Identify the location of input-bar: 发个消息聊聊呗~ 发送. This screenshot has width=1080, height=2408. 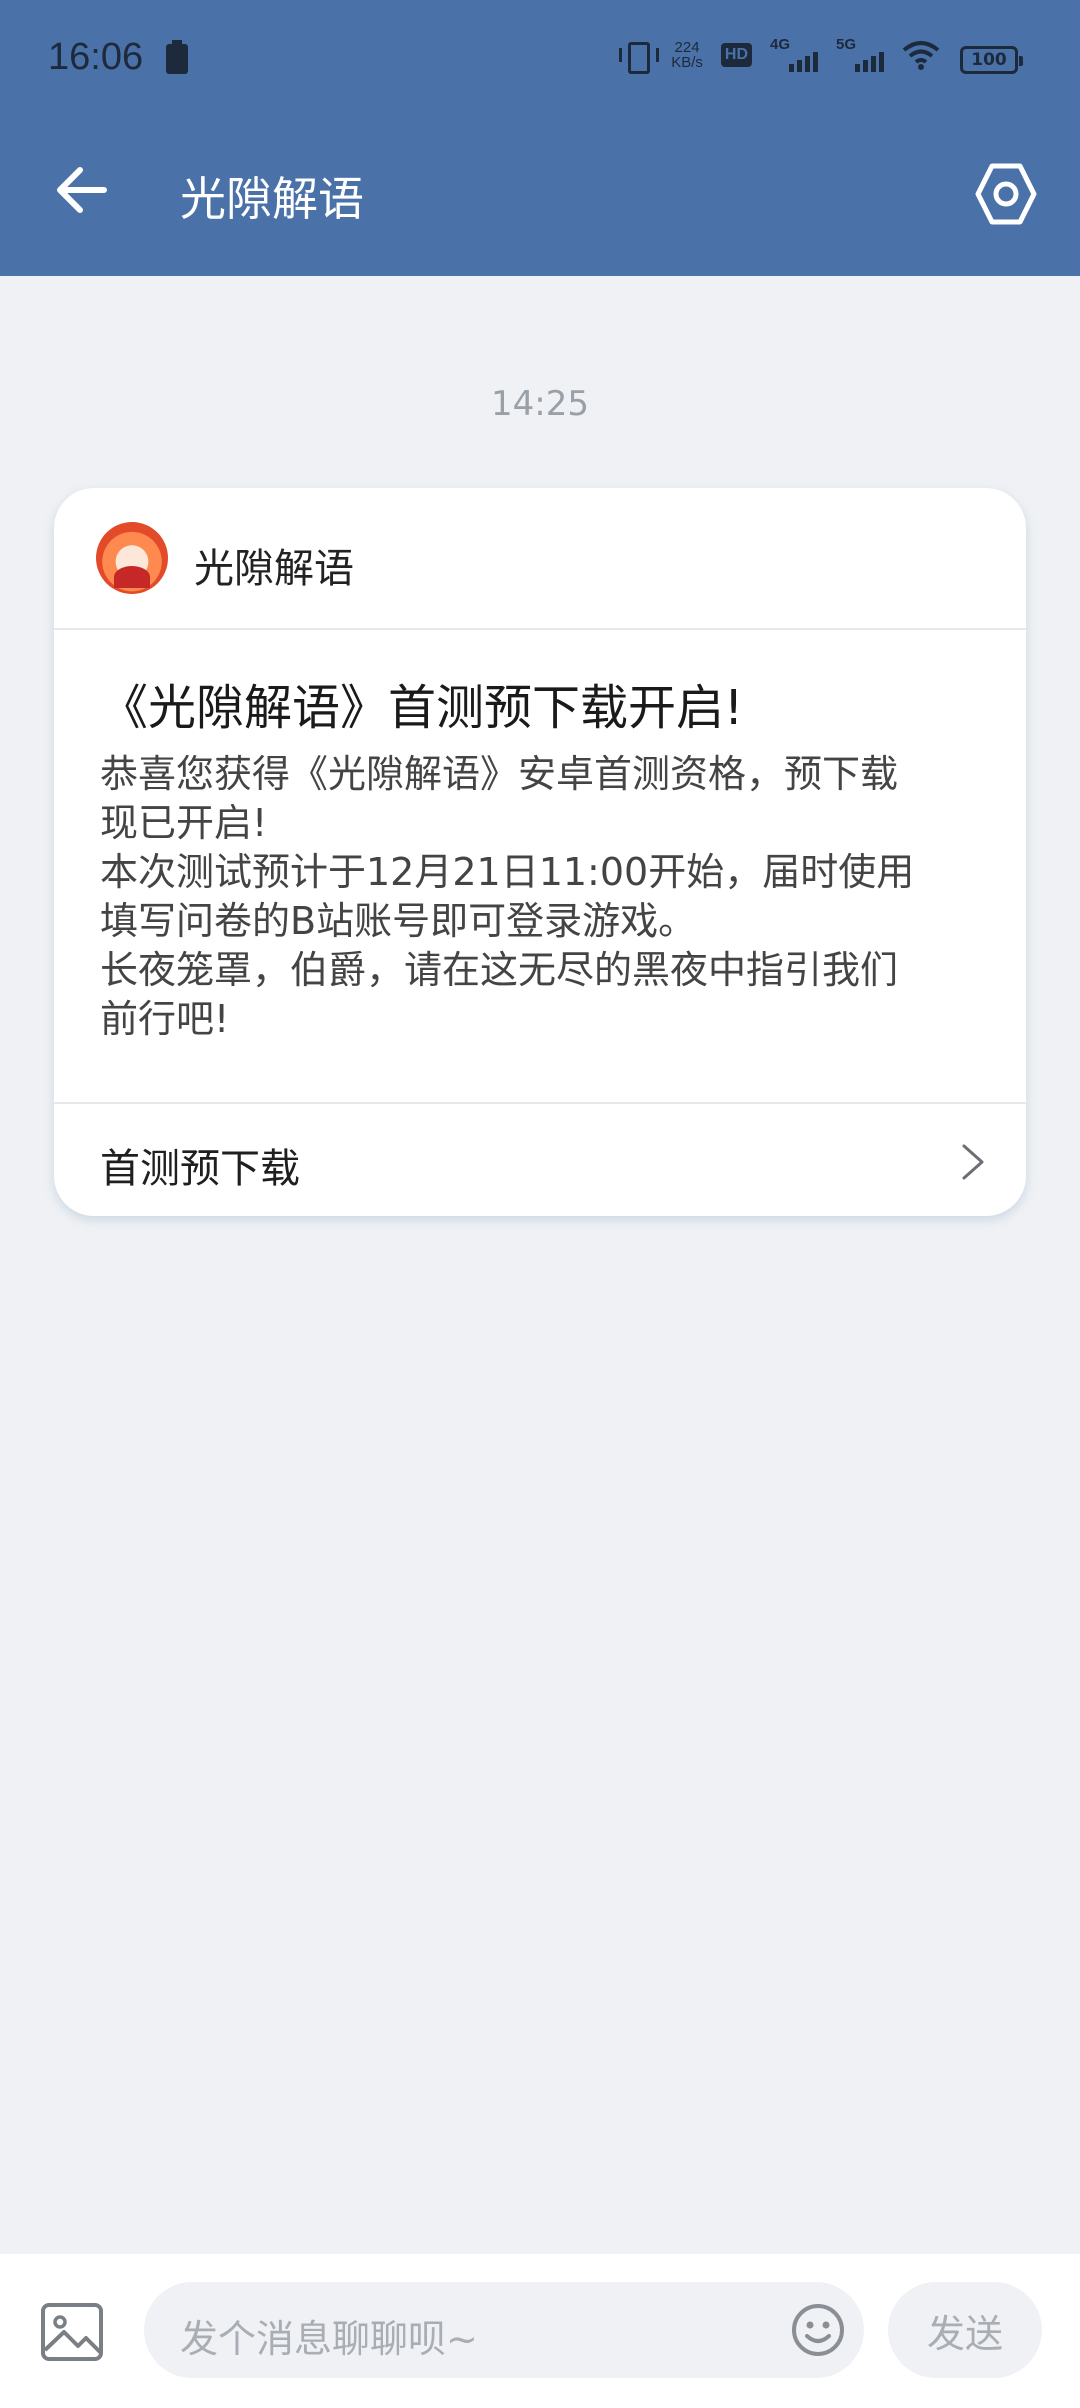
(540, 2331).